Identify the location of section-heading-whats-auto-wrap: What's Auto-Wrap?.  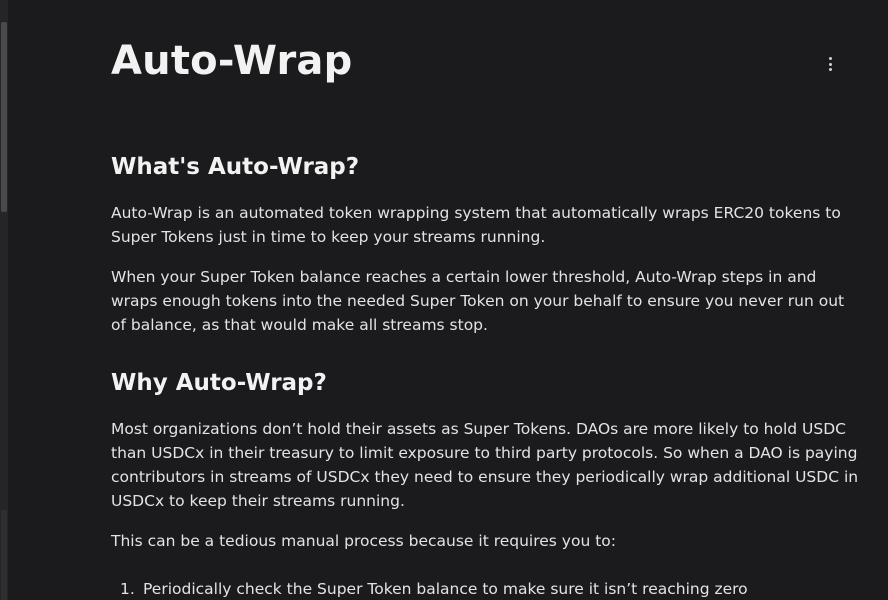
(235, 167).